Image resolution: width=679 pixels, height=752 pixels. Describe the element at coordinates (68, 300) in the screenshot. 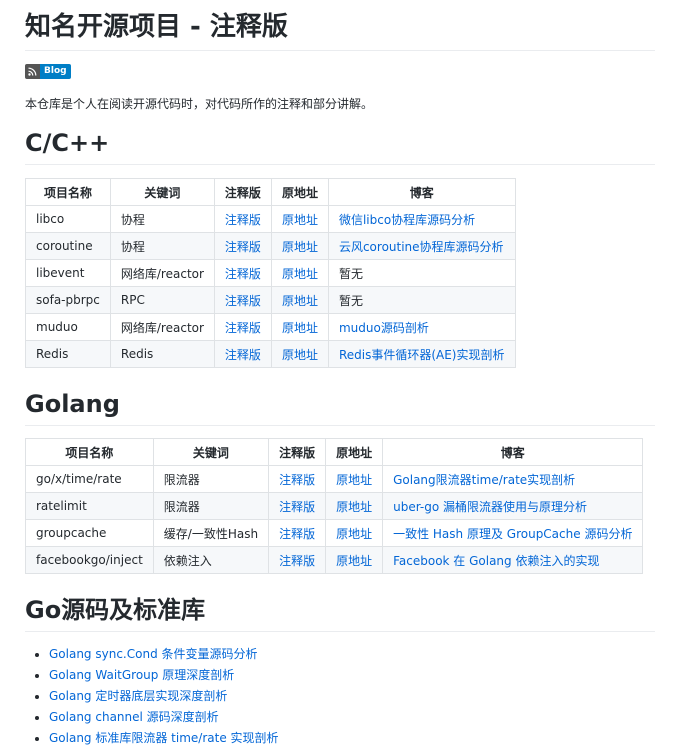

I see `cell-name: sofa-pbrpc` at that location.